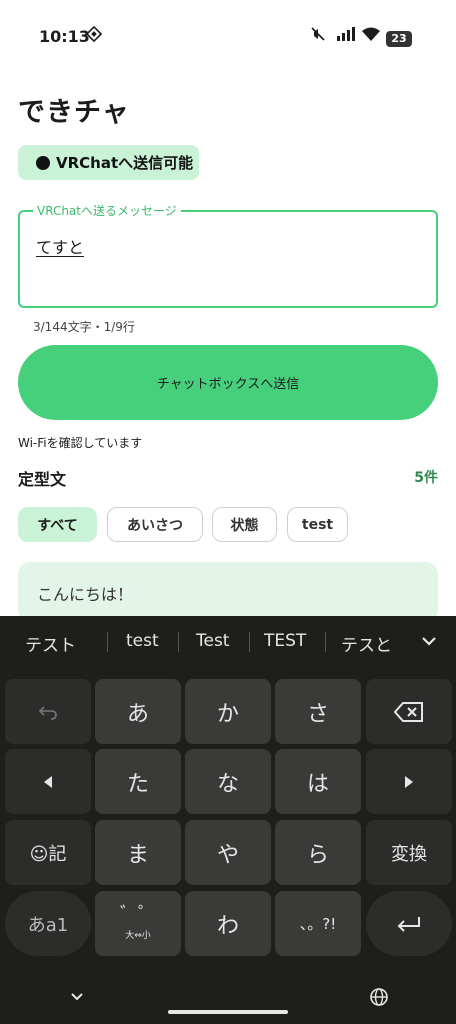 This screenshot has height=1024, width=456. I want to click on key-ra: ら, so click(318, 852).